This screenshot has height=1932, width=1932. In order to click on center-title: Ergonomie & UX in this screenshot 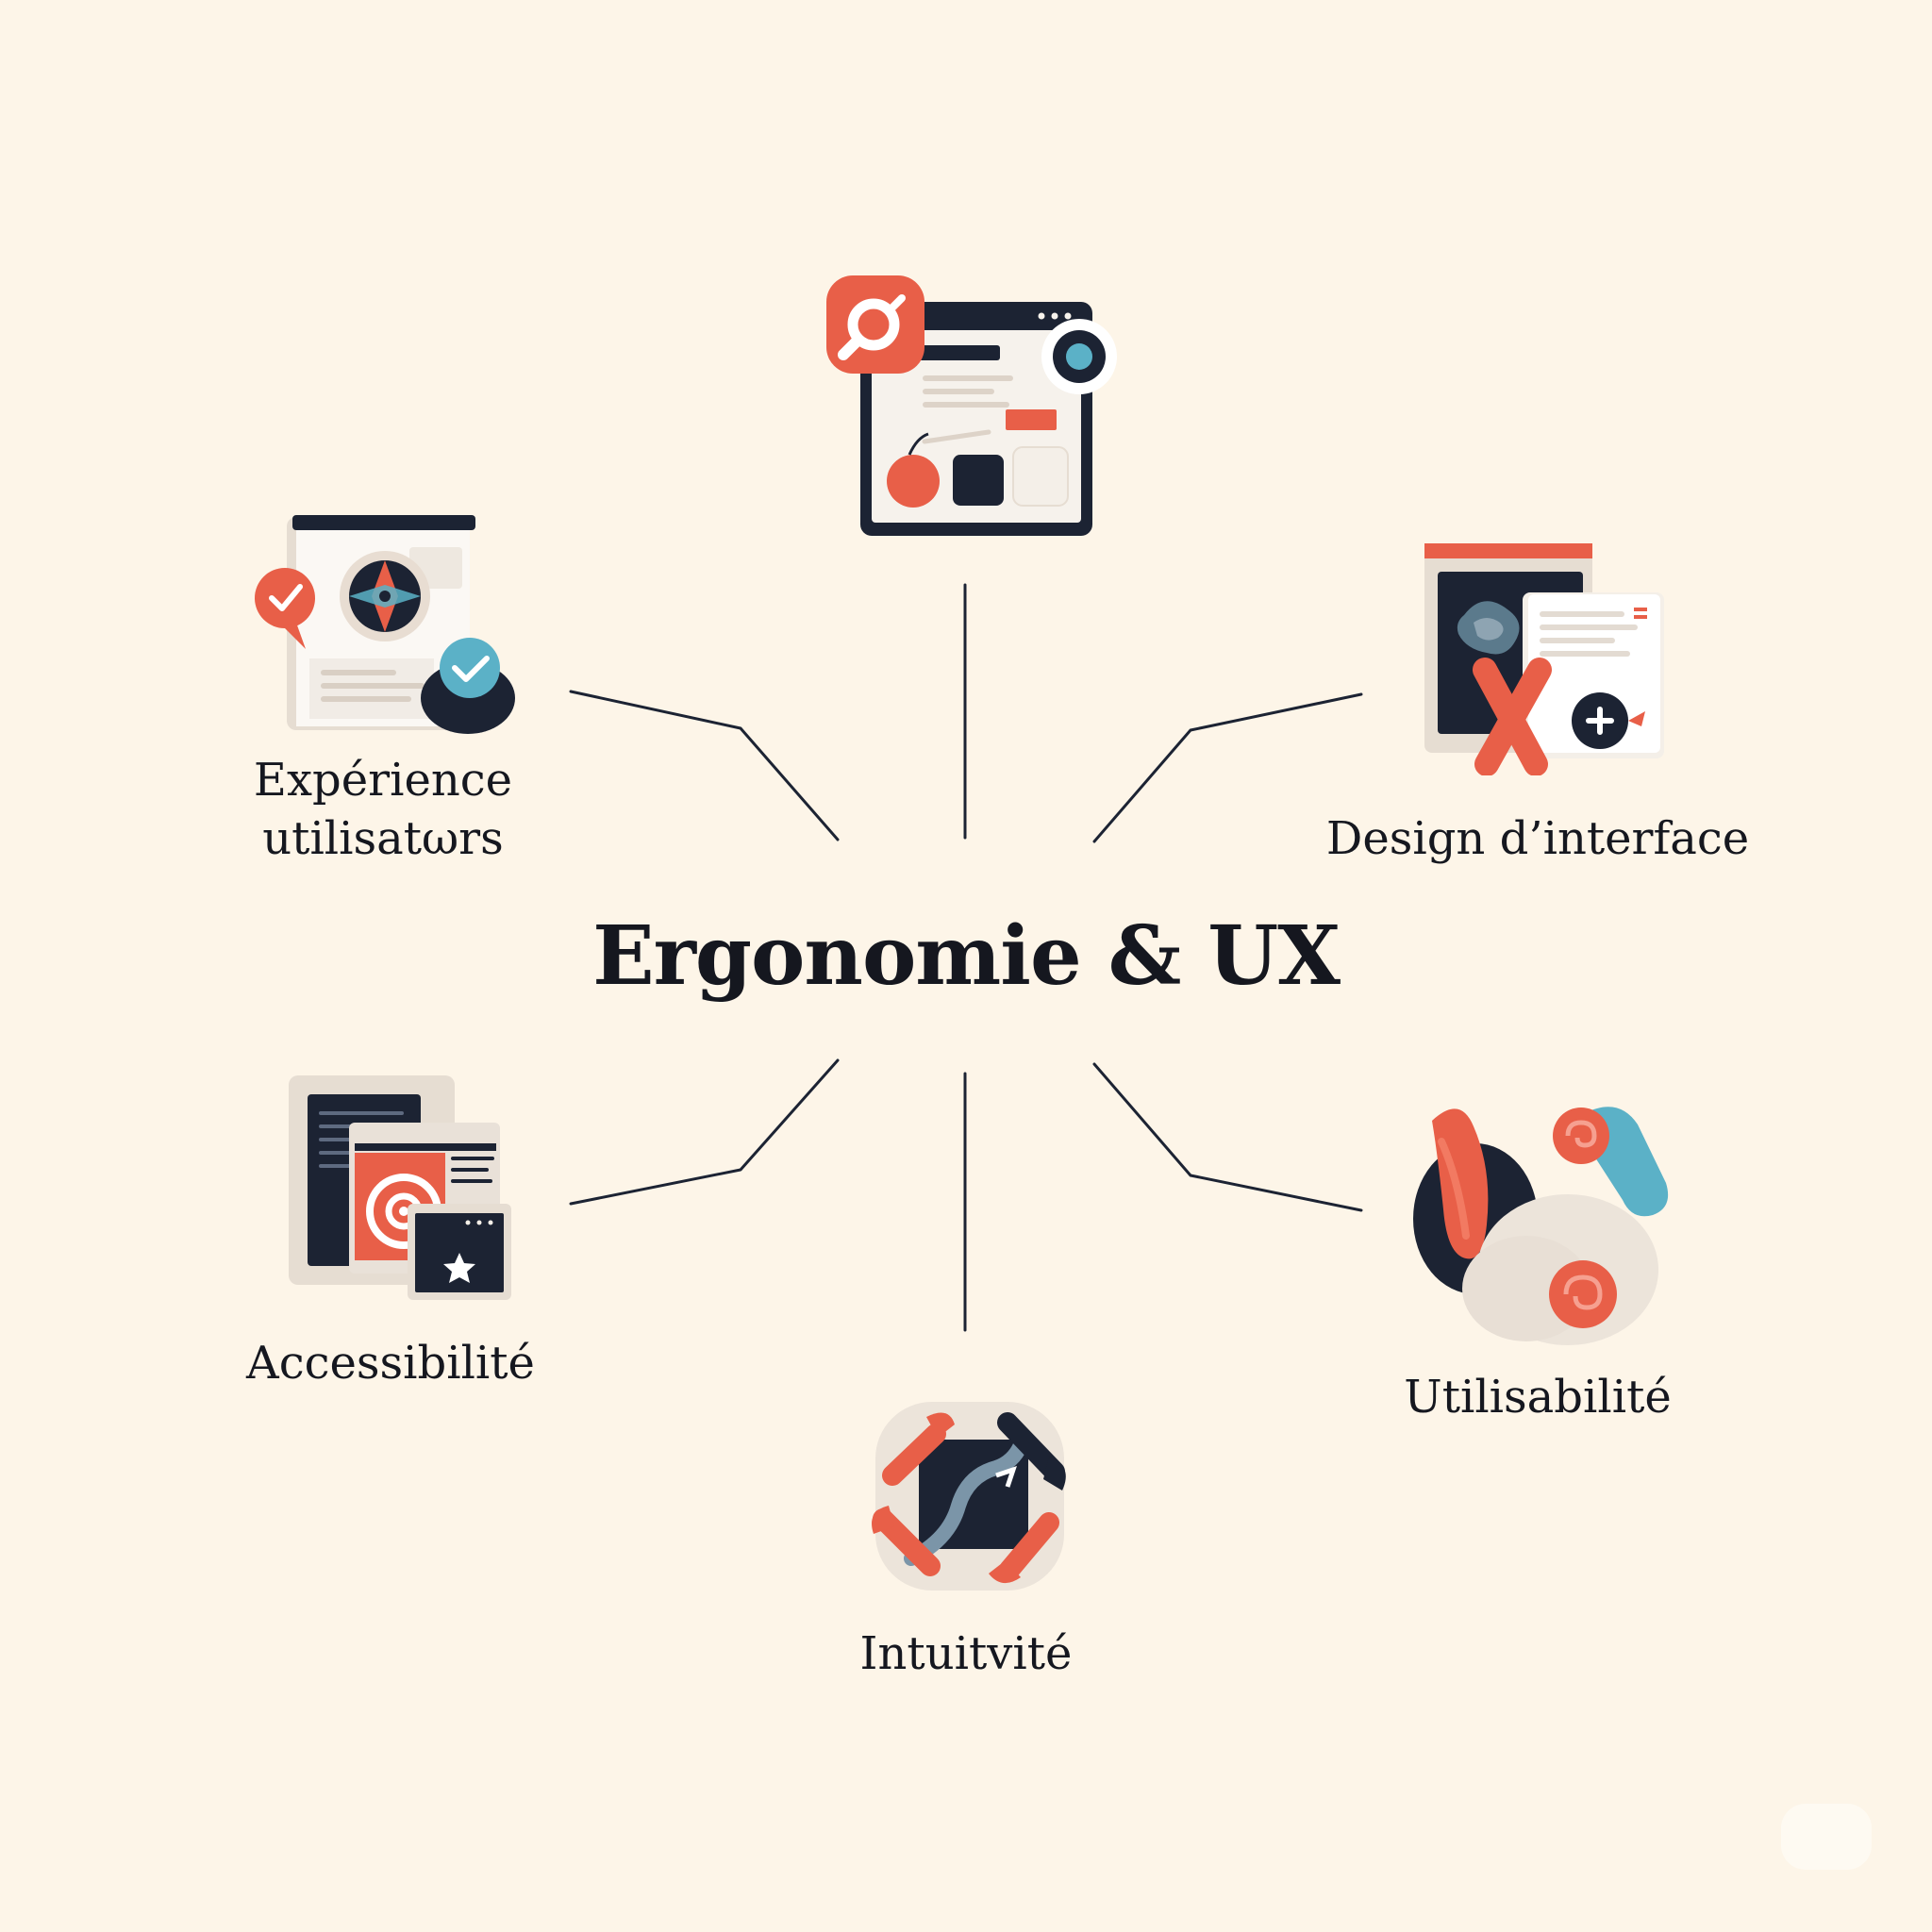, I will do `click(967, 956)`.